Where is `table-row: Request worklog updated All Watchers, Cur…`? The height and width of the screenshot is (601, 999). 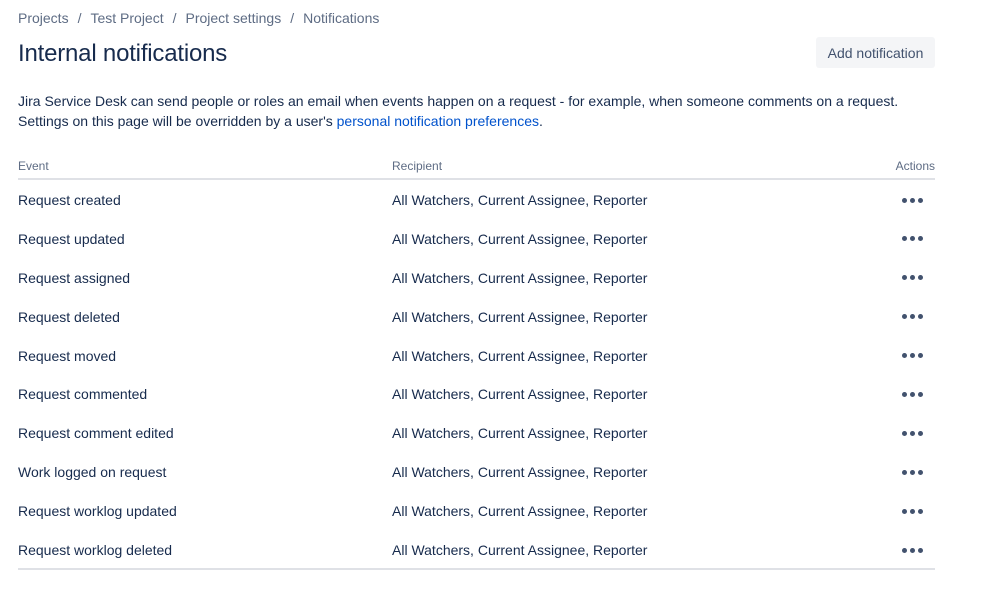 table-row: Request worklog updated All Watchers, Cur… is located at coordinates (476, 510).